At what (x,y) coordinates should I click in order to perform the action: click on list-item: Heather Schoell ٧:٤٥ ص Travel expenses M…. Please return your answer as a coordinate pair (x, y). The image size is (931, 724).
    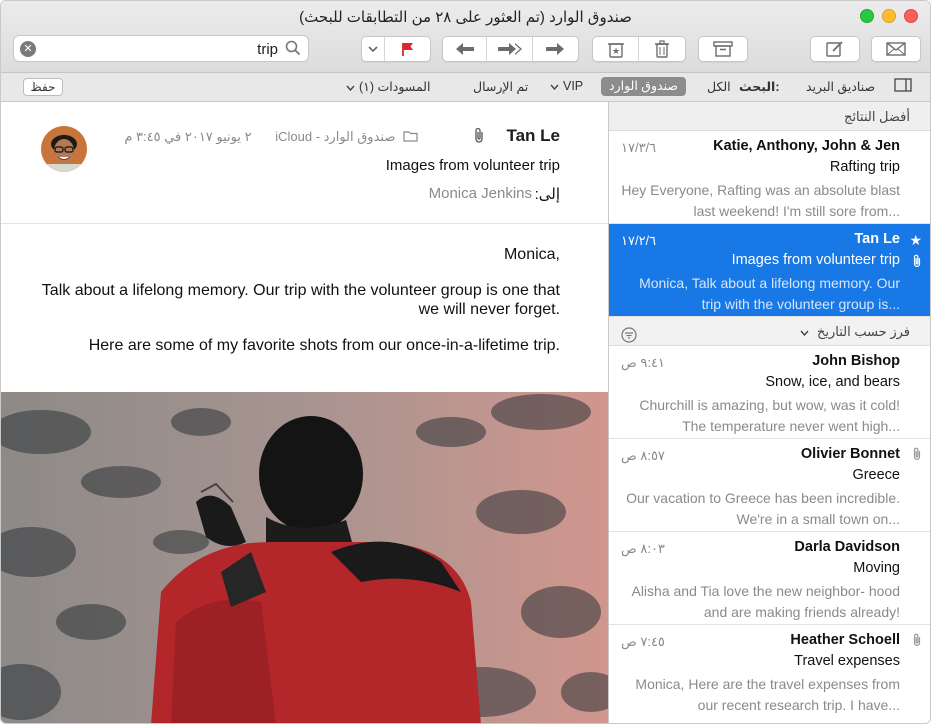
    Looking at the image, I should click on (769, 671).